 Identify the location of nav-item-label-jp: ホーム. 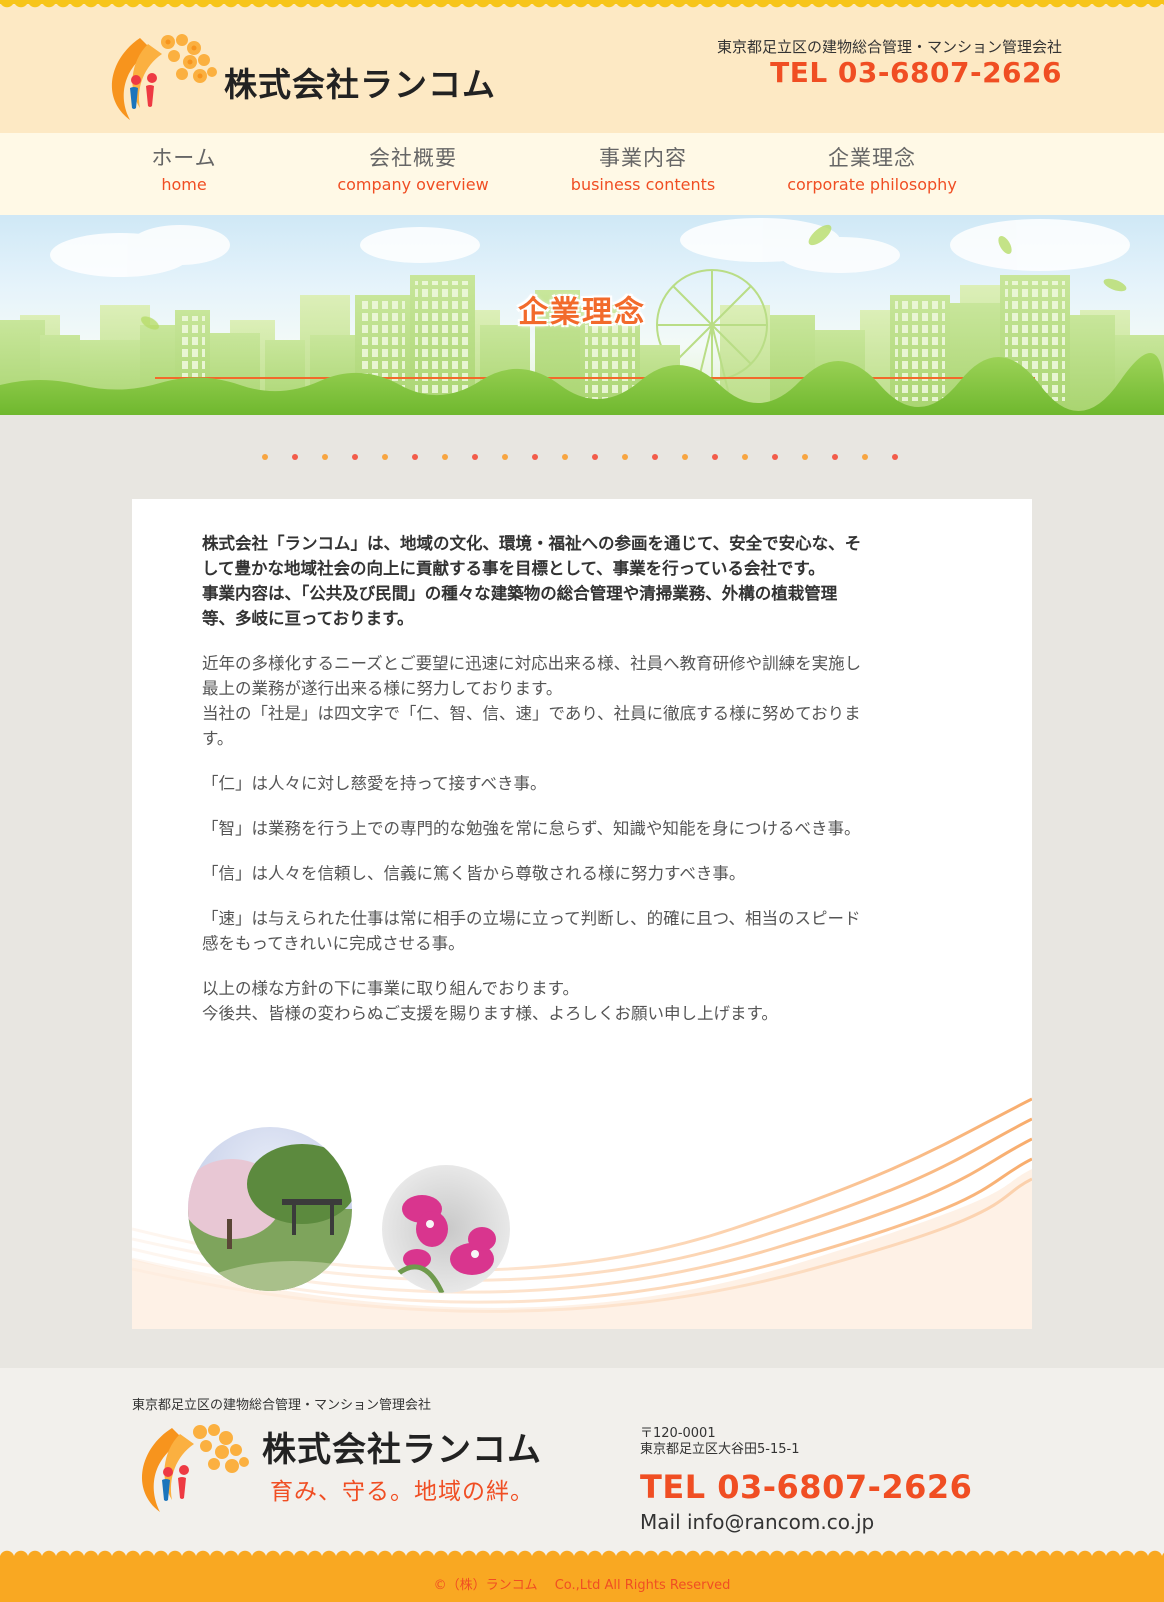
(184, 158).